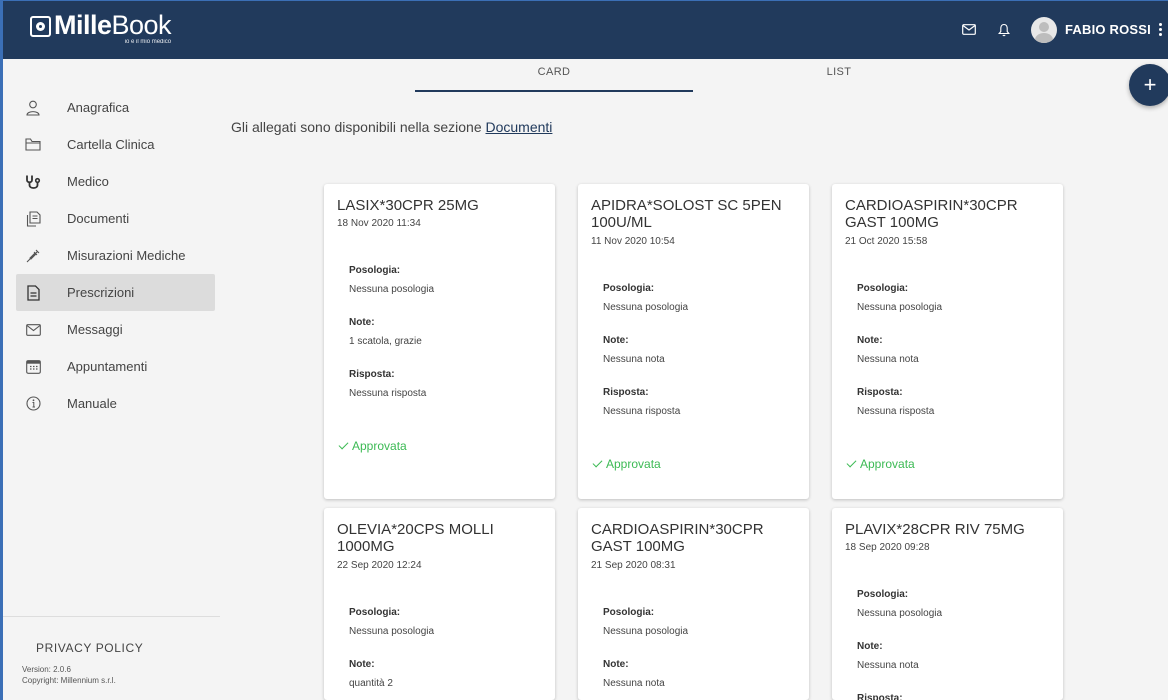  What do you see at coordinates (89, 648) in the screenshot?
I see `privacy-policy-link: PRIVACY POLICY` at bounding box center [89, 648].